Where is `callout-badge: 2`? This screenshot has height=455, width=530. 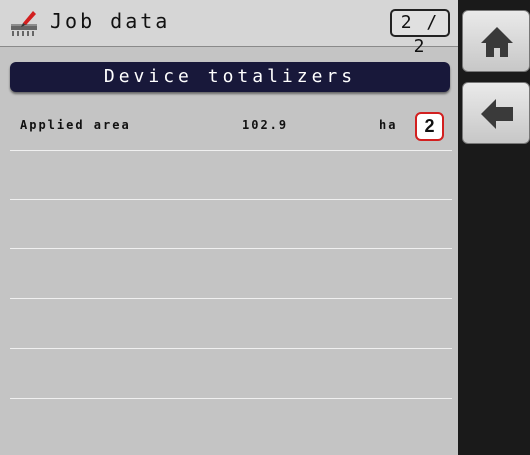
callout-badge: 2 is located at coordinates (429, 126).